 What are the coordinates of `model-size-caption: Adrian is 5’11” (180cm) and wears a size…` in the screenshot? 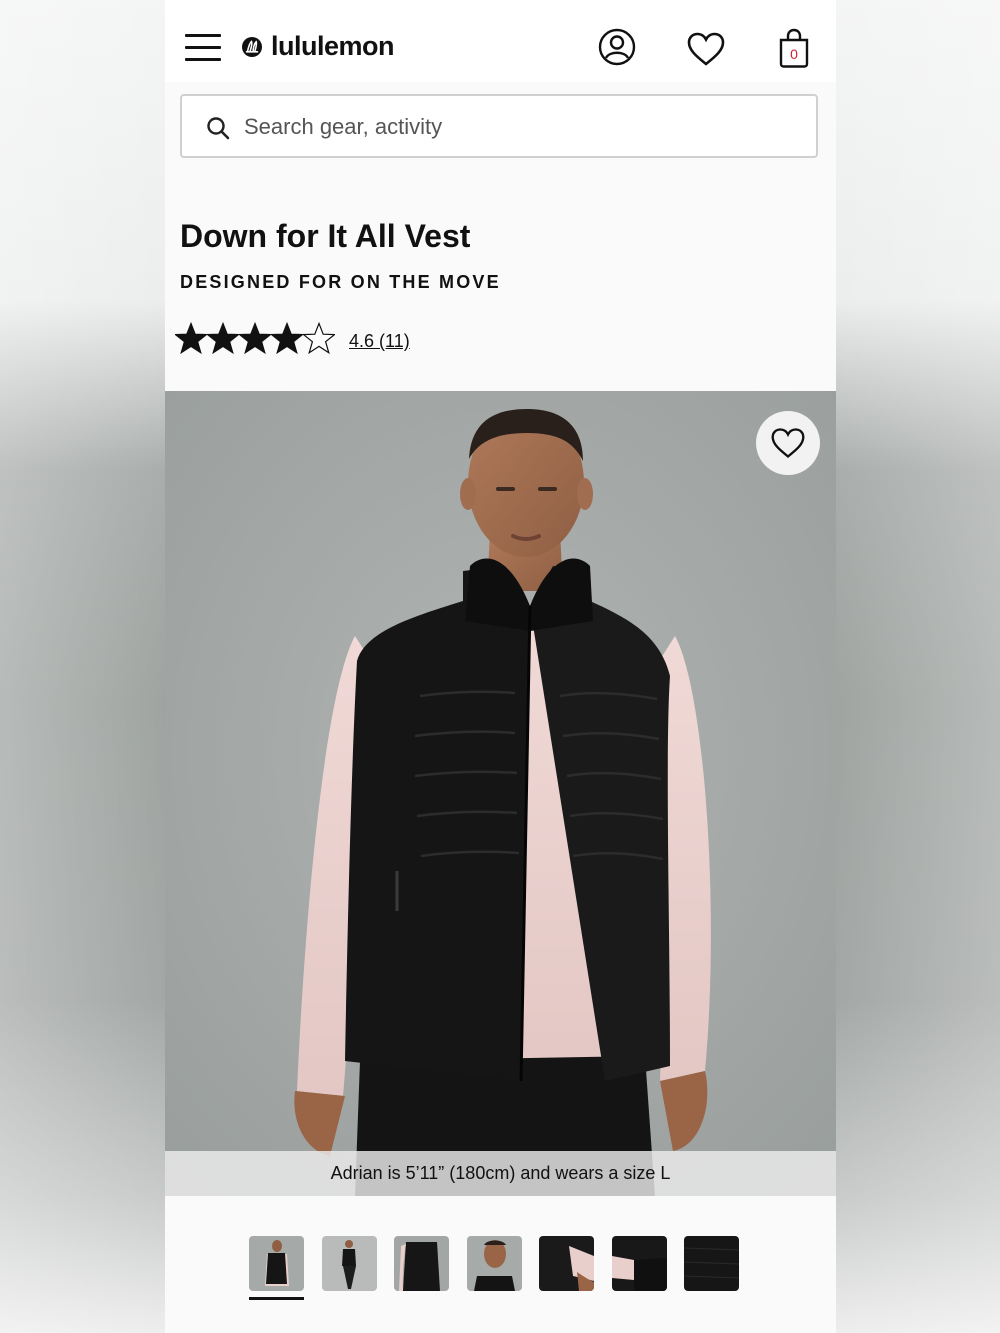 It's located at (500, 1173).